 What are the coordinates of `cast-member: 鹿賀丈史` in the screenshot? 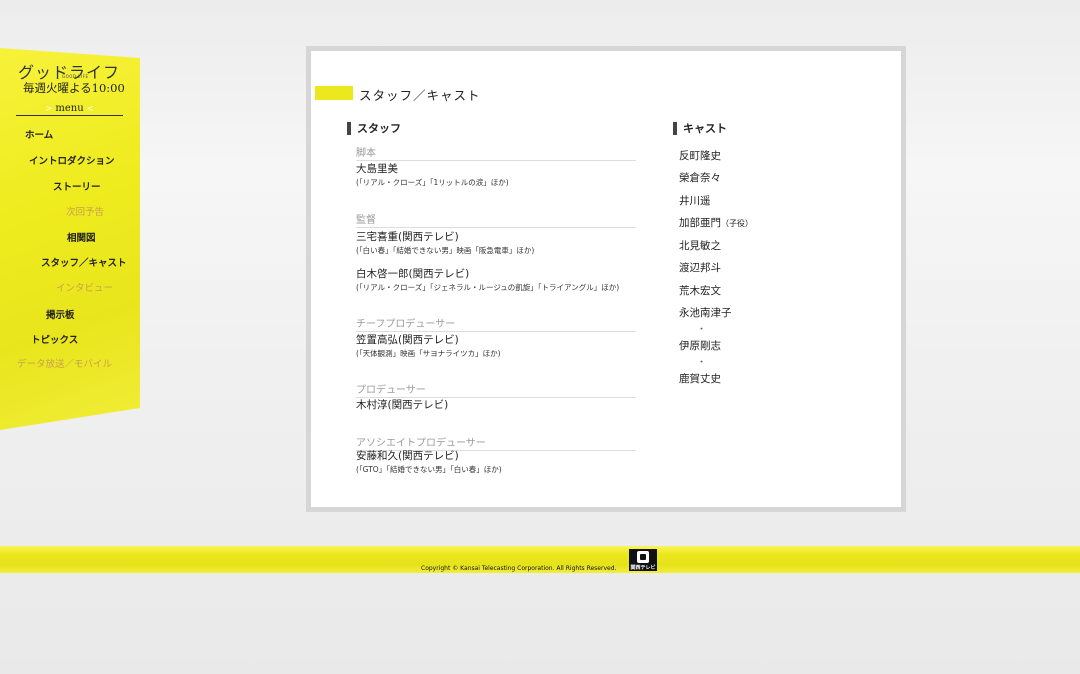 It's located at (700, 379).